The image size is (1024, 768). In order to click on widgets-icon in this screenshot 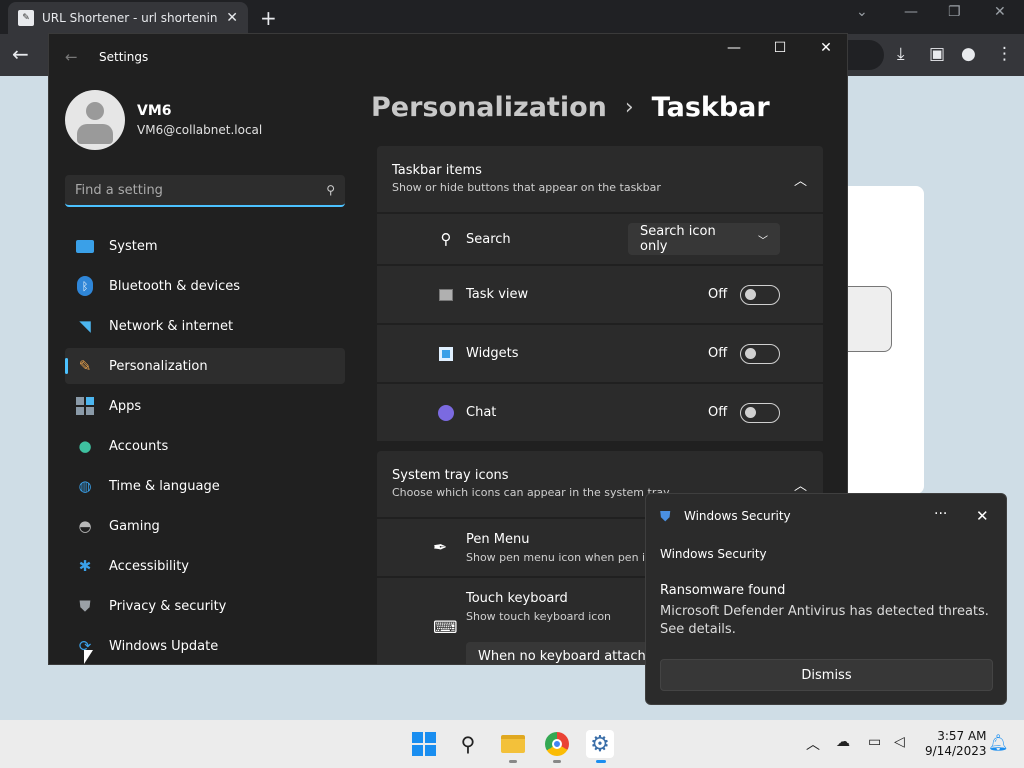, I will do `click(446, 354)`.